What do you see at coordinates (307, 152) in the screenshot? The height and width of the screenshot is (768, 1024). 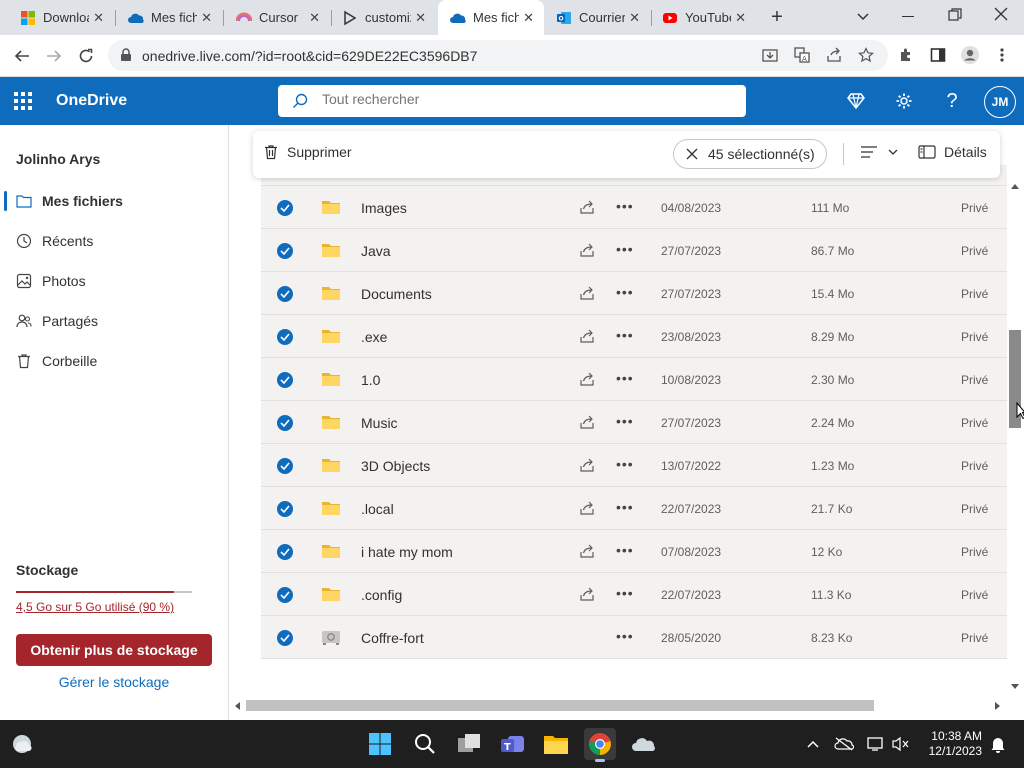 I see `delete-button: Supprimer` at bounding box center [307, 152].